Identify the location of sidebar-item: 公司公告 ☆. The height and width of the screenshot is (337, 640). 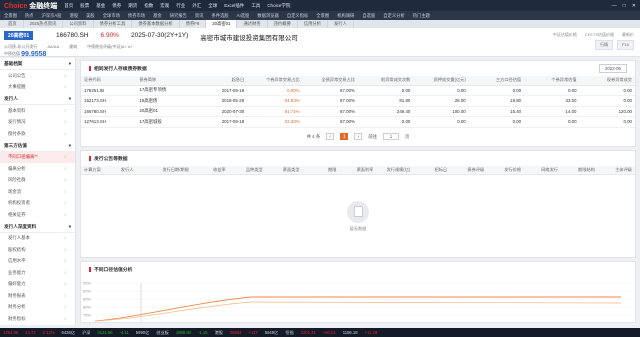
(37, 76).